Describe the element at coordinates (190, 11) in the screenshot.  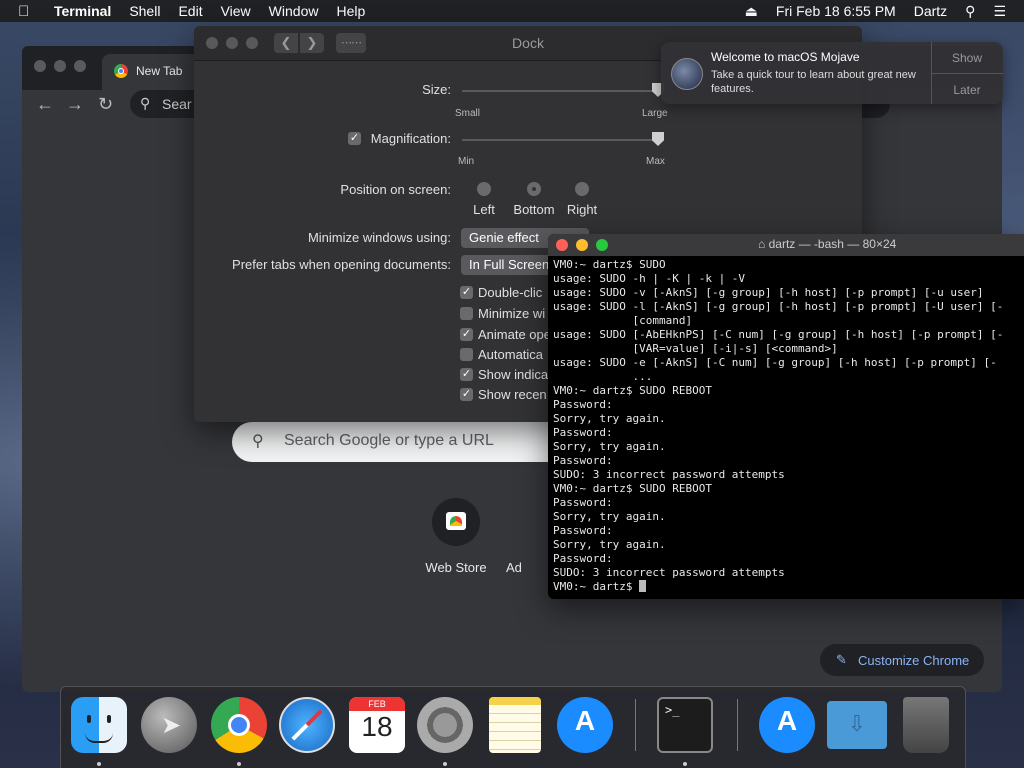
I see `menu-edit: Edit` at that location.